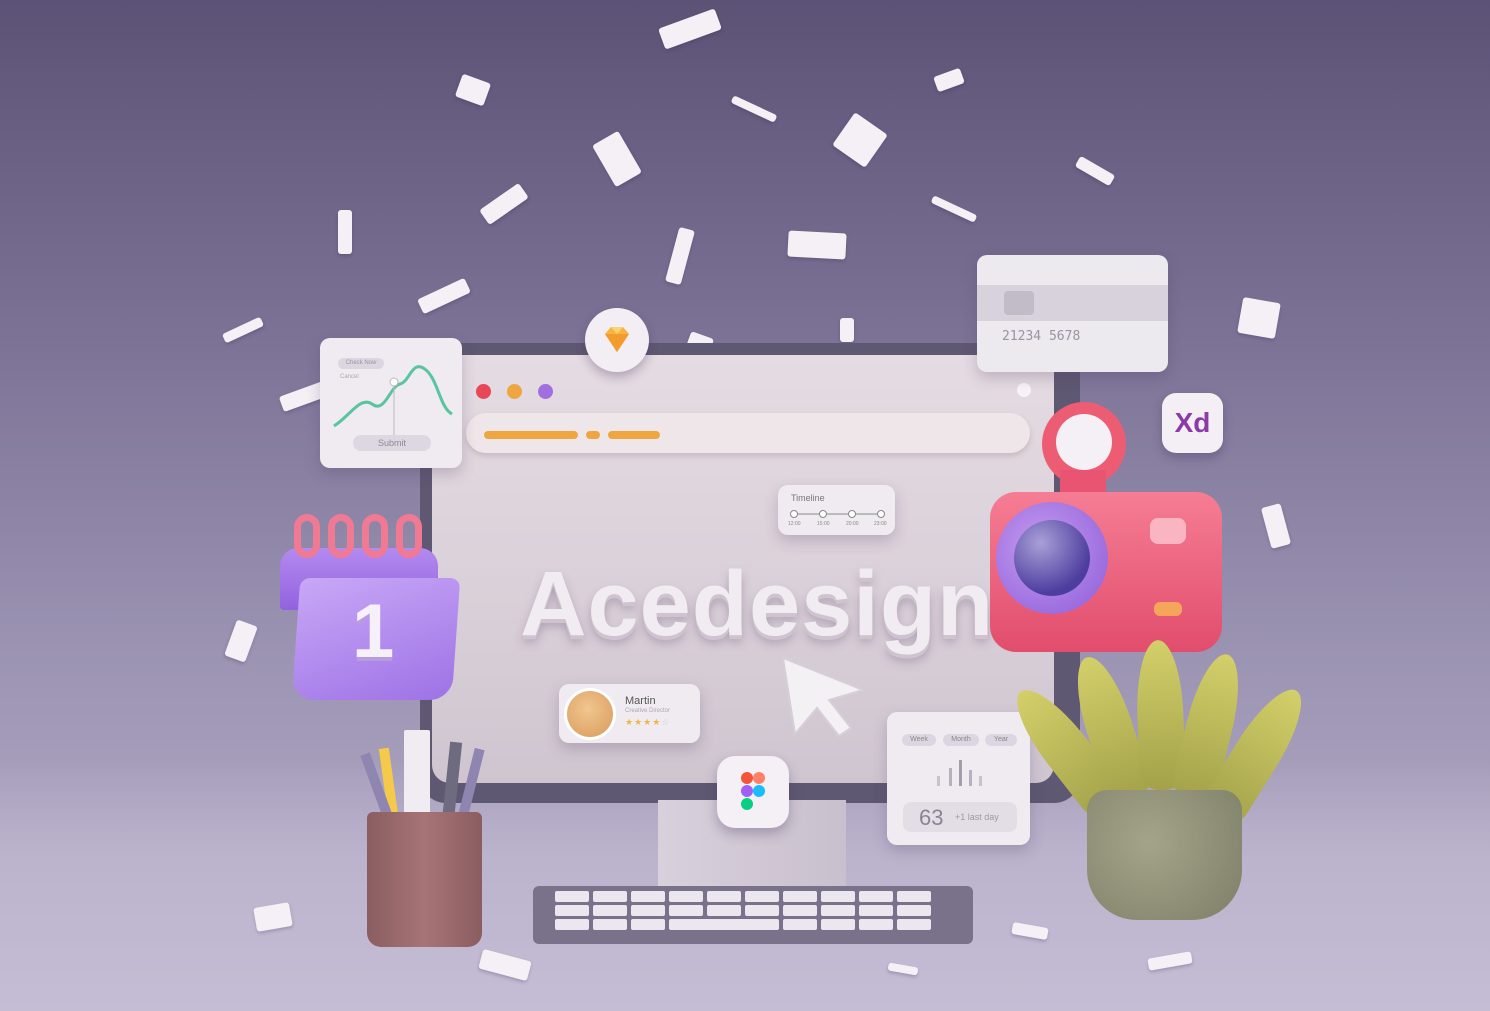 Image resolution: width=1490 pixels, height=1011 pixels. I want to click on credit-card: 21234 5678, so click(1072, 313).